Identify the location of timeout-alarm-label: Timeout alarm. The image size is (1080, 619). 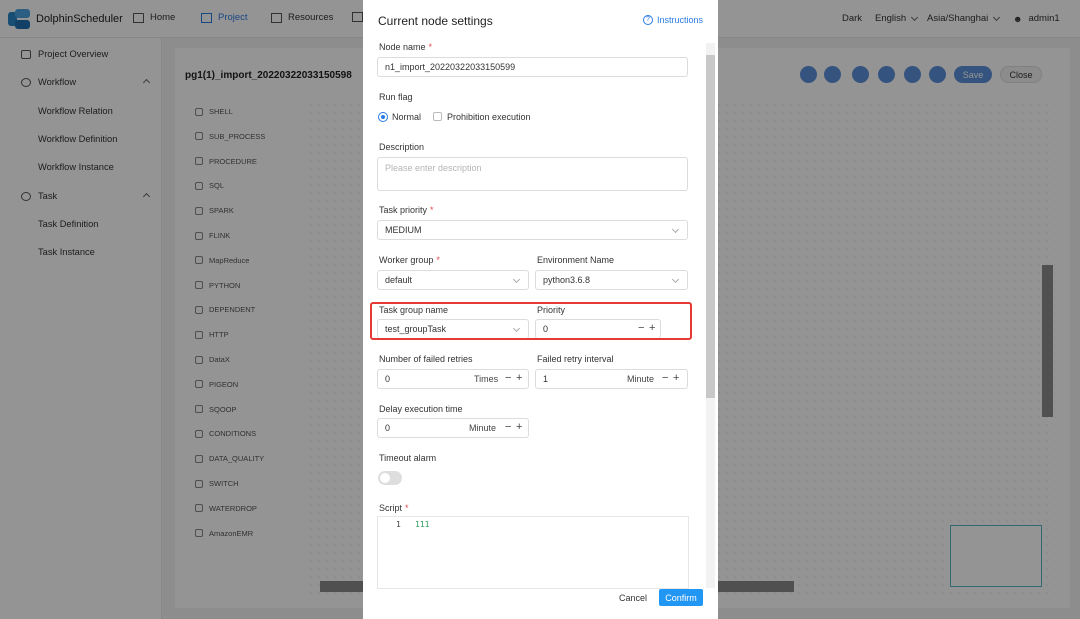
(408, 458).